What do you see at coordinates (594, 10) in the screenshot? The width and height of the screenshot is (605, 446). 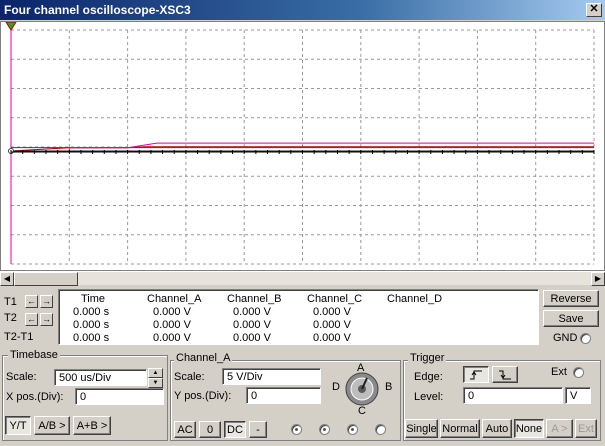 I see `close-button: ✕` at bounding box center [594, 10].